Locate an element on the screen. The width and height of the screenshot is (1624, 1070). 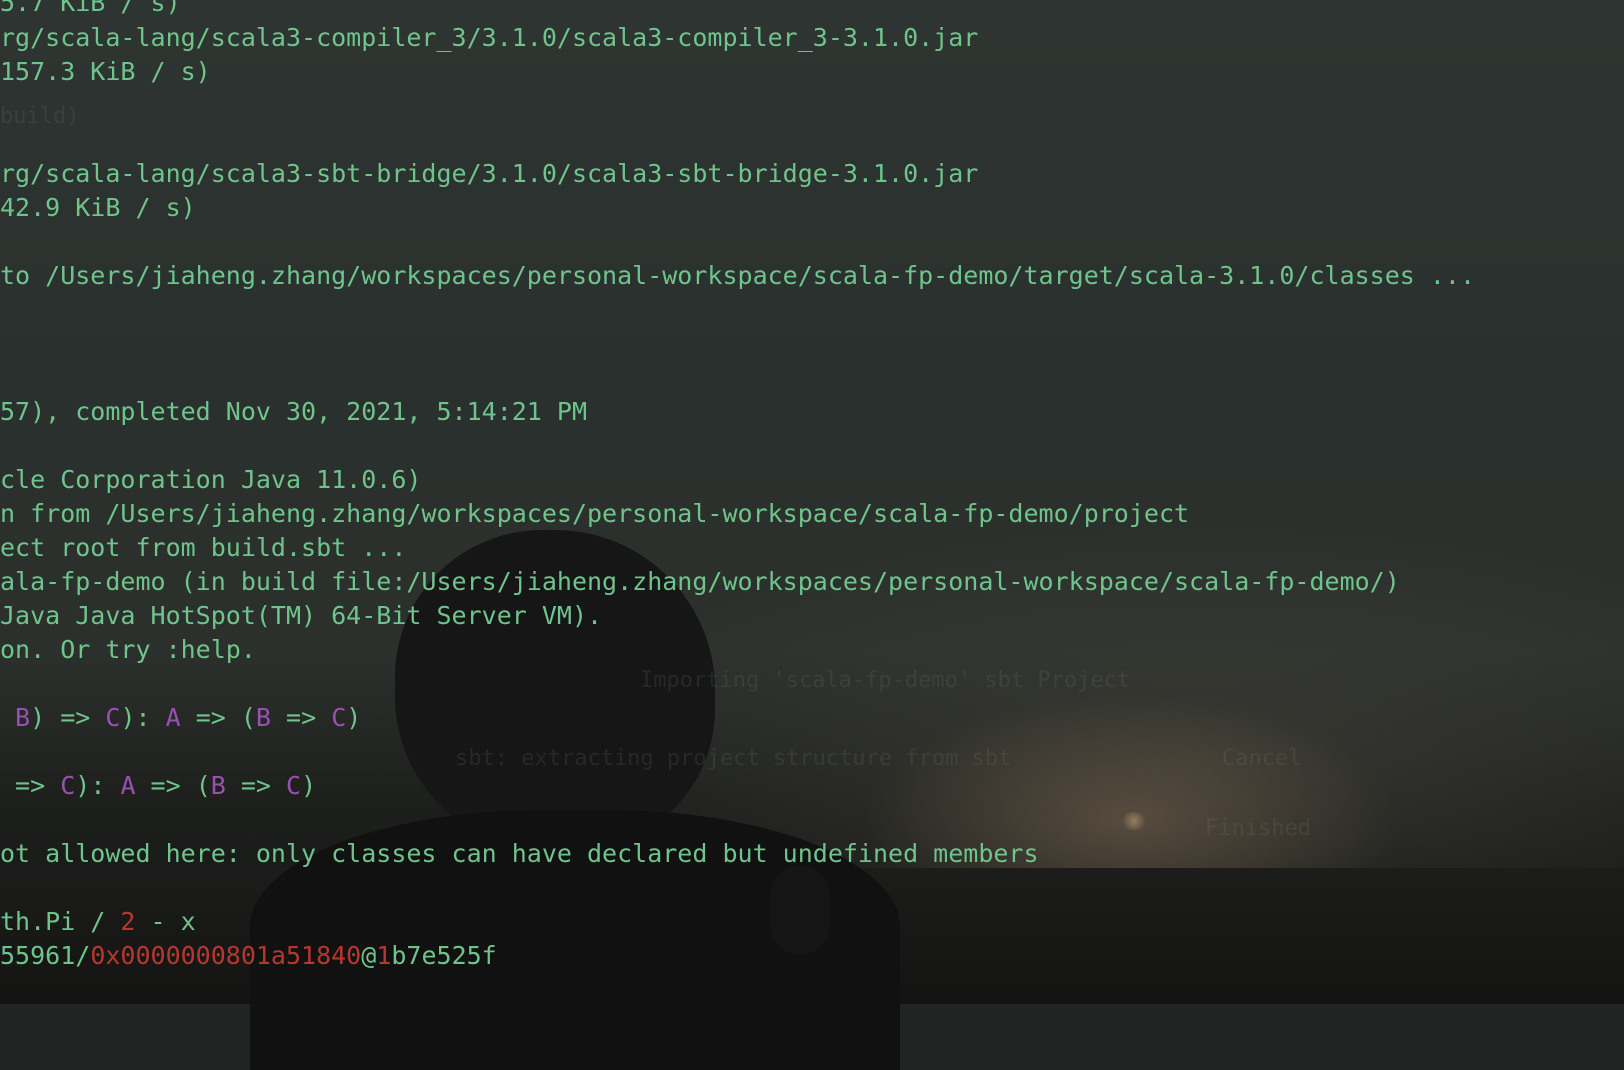
terminal-line: Java Java HotSpot(TM) 64-Bit Server VM). is located at coordinates (301, 615).